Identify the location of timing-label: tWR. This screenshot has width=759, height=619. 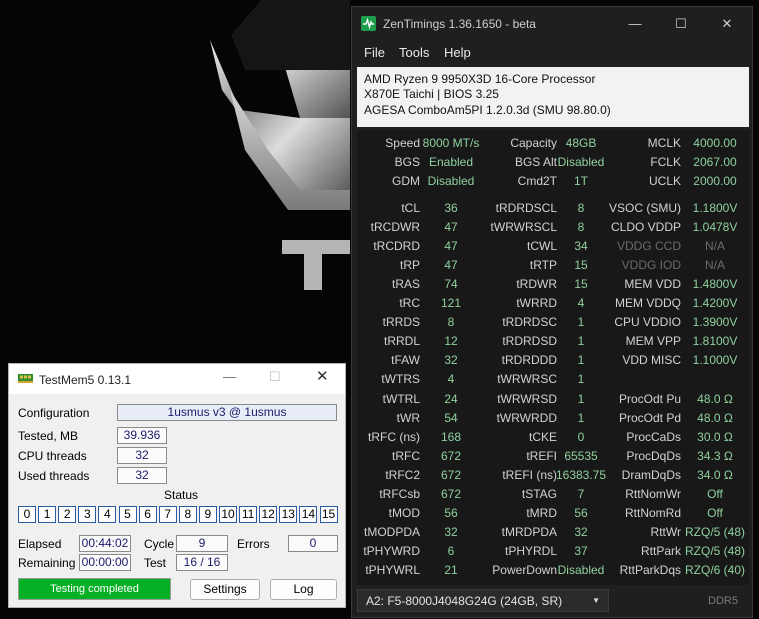
(408, 418).